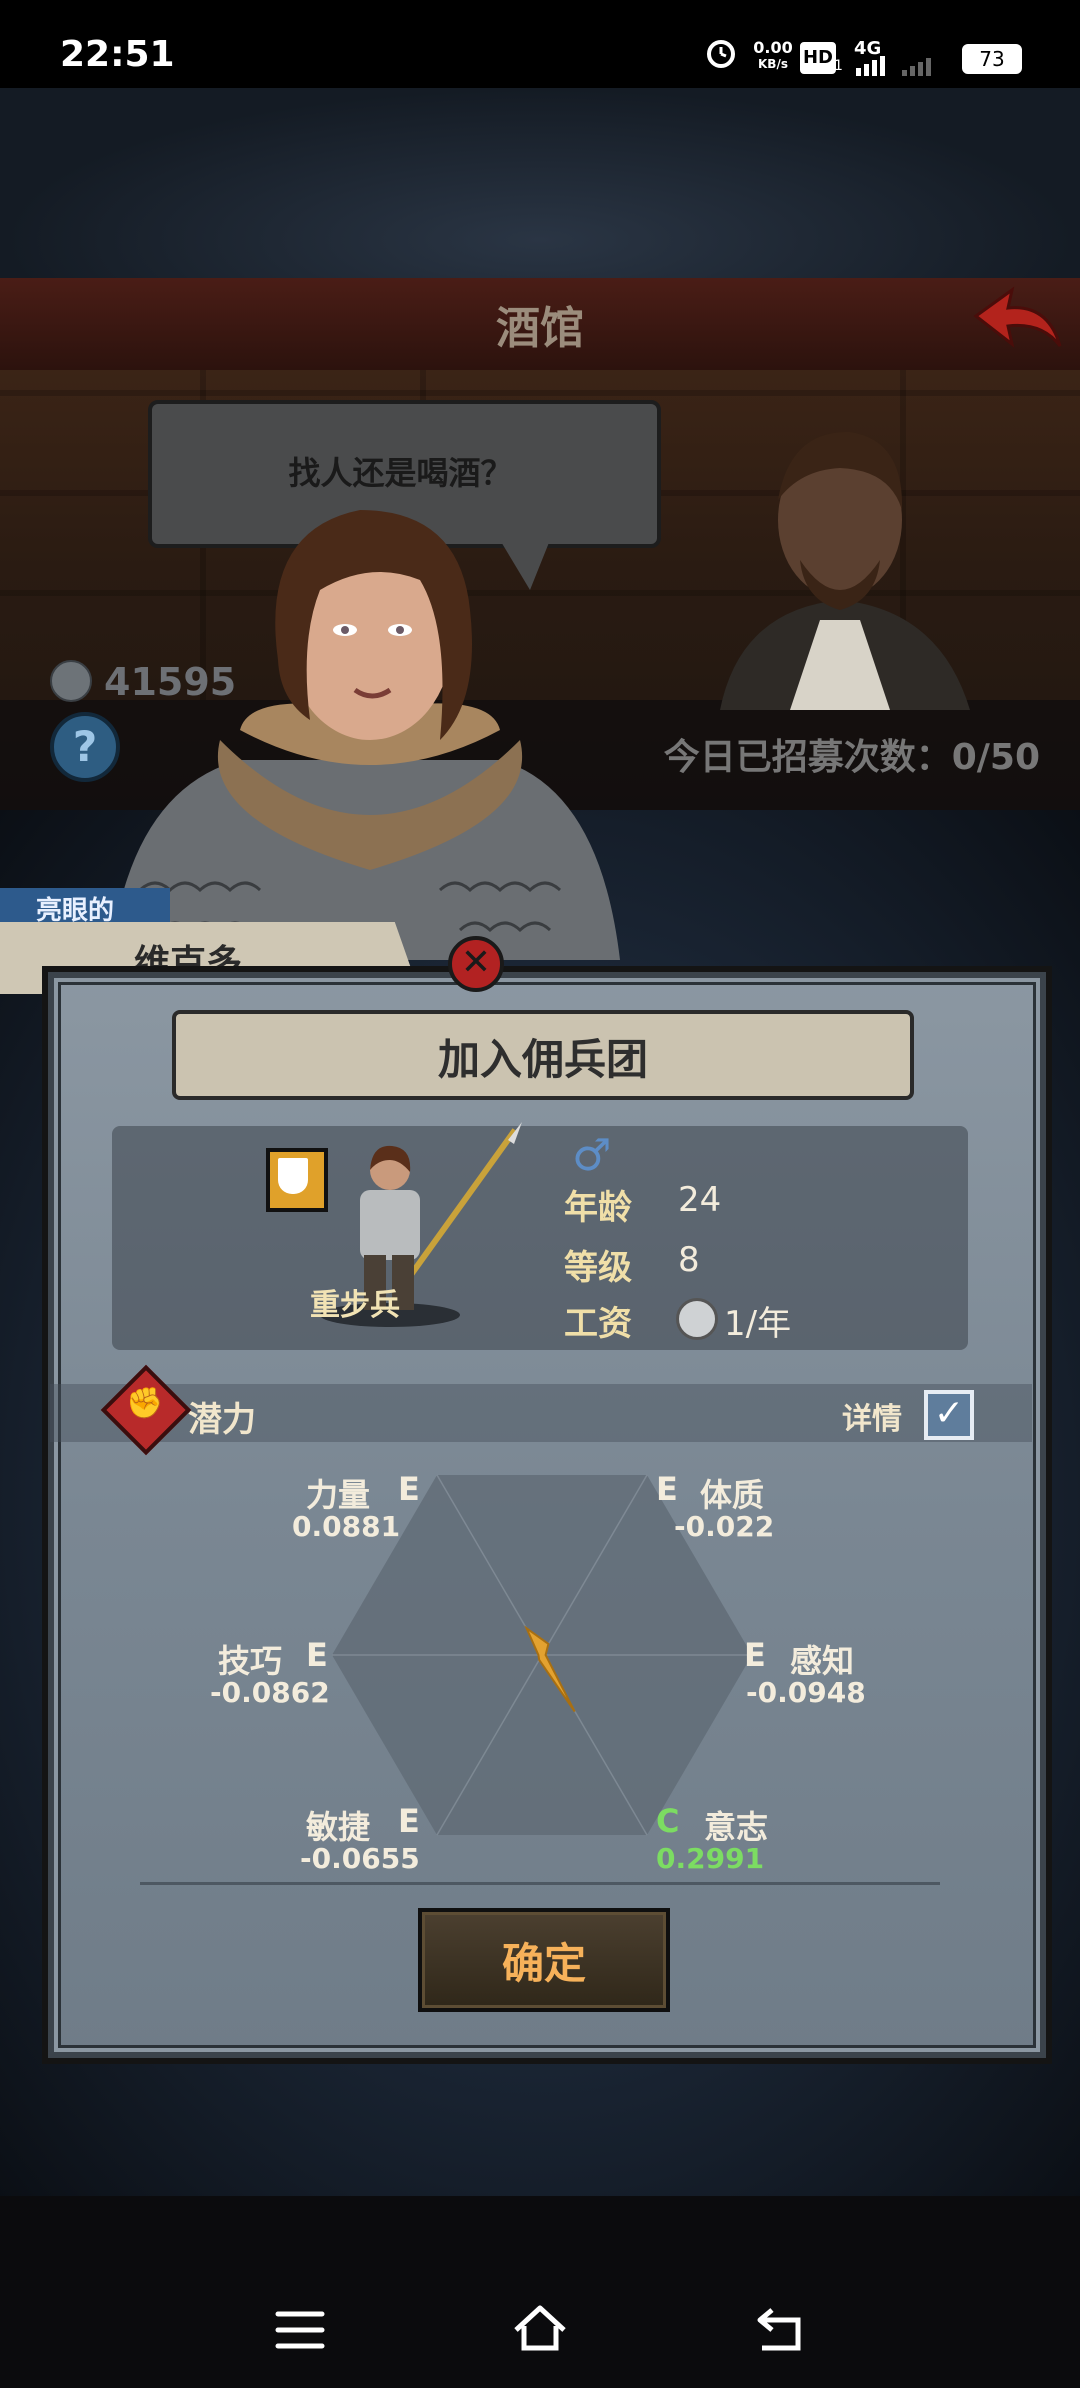 The image size is (1080, 2388). What do you see at coordinates (598, 1268) in the screenshot?
I see `level-label: 等级` at bounding box center [598, 1268].